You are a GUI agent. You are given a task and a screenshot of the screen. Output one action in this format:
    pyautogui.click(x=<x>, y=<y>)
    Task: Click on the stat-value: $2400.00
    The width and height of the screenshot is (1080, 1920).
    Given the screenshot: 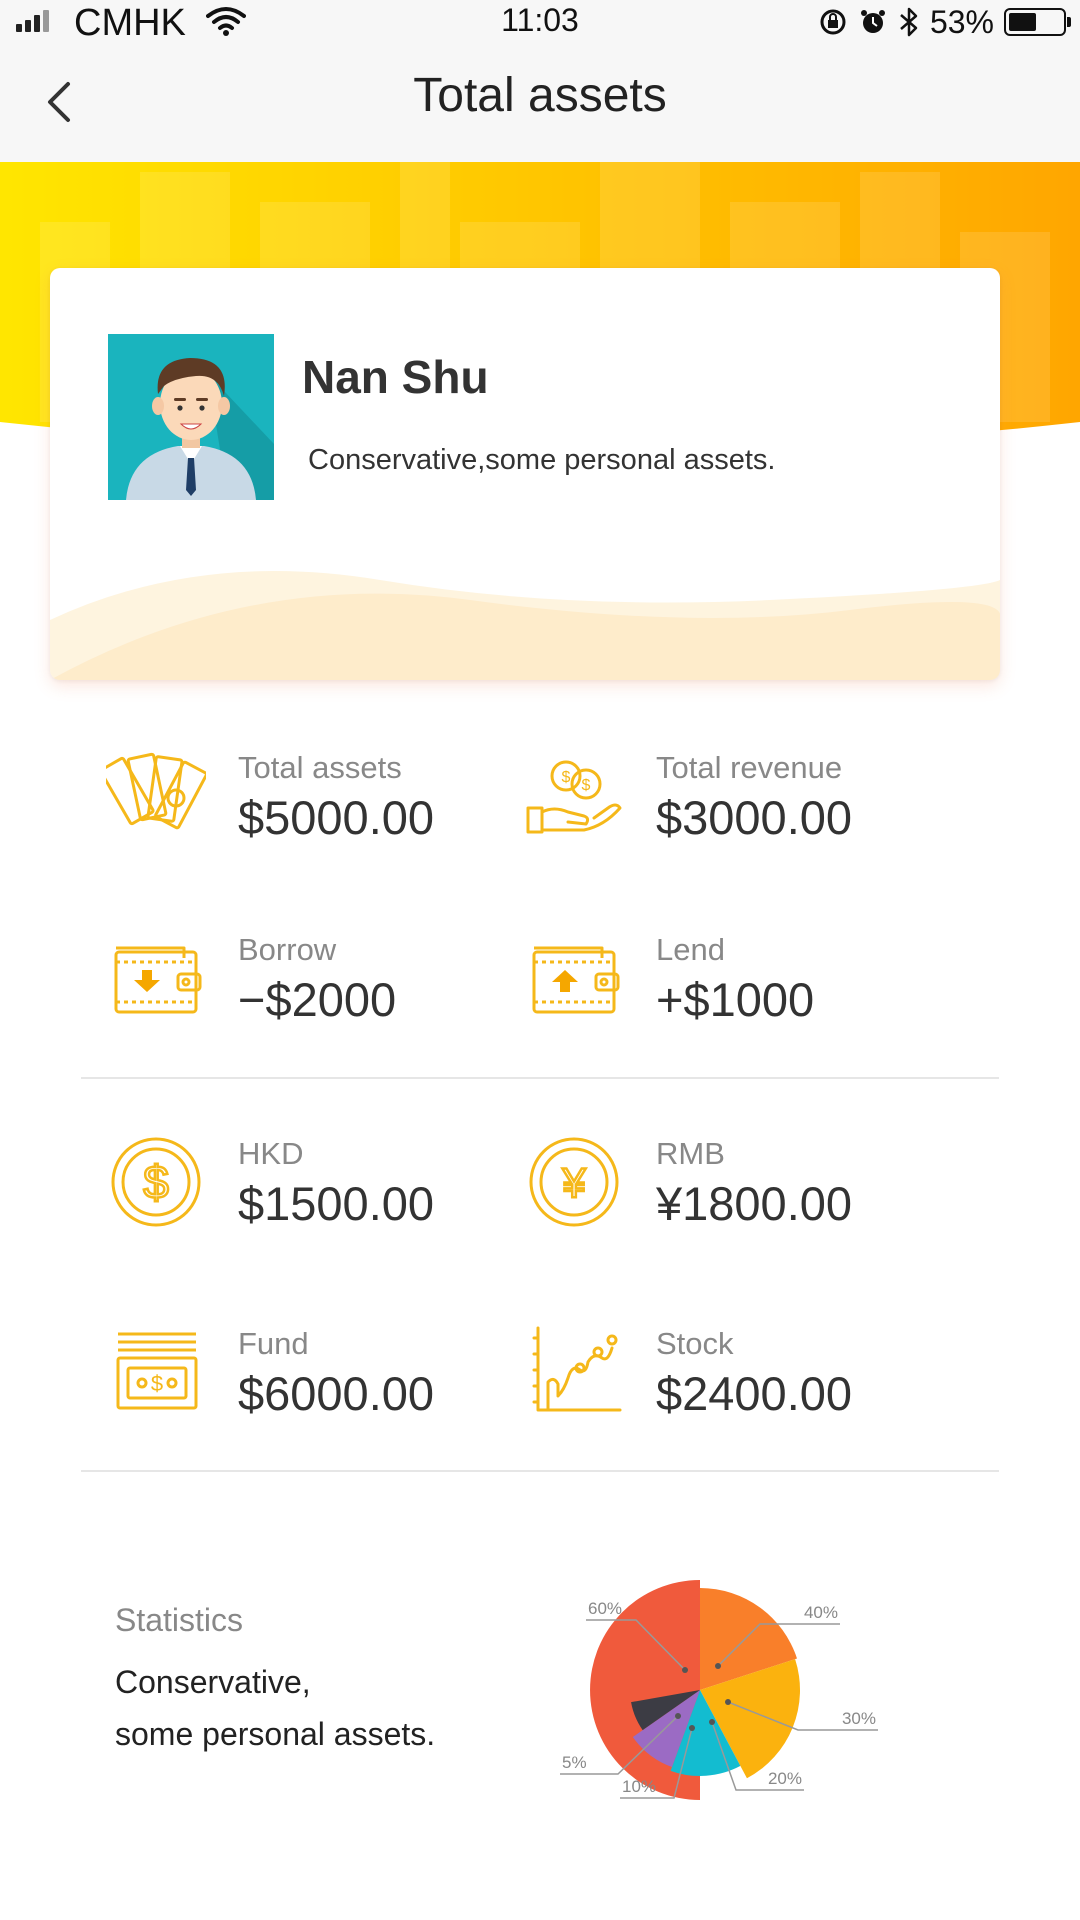 What is the action you would take?
    pyautogui.click(x=754, y=1393)
    